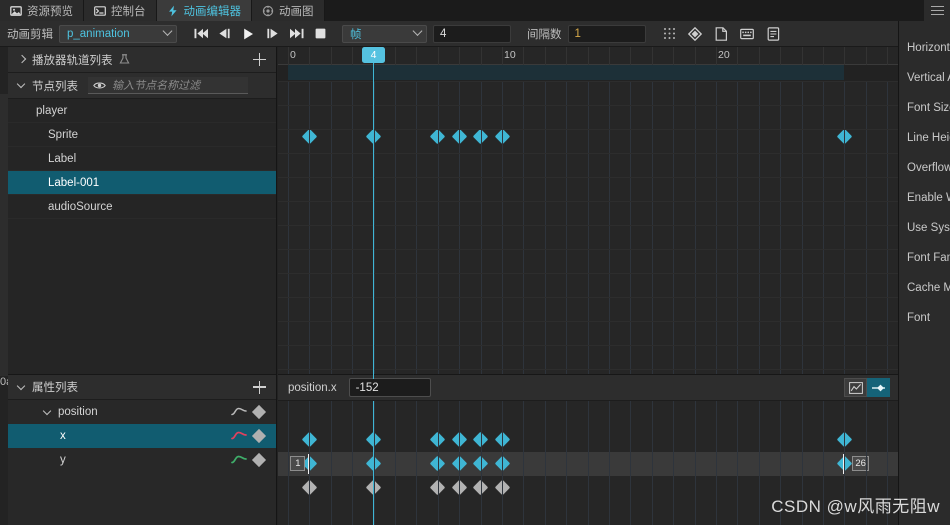  Describe the element at coordinates (99, 85) in the screenshot. I see `eye-icon` at that location.